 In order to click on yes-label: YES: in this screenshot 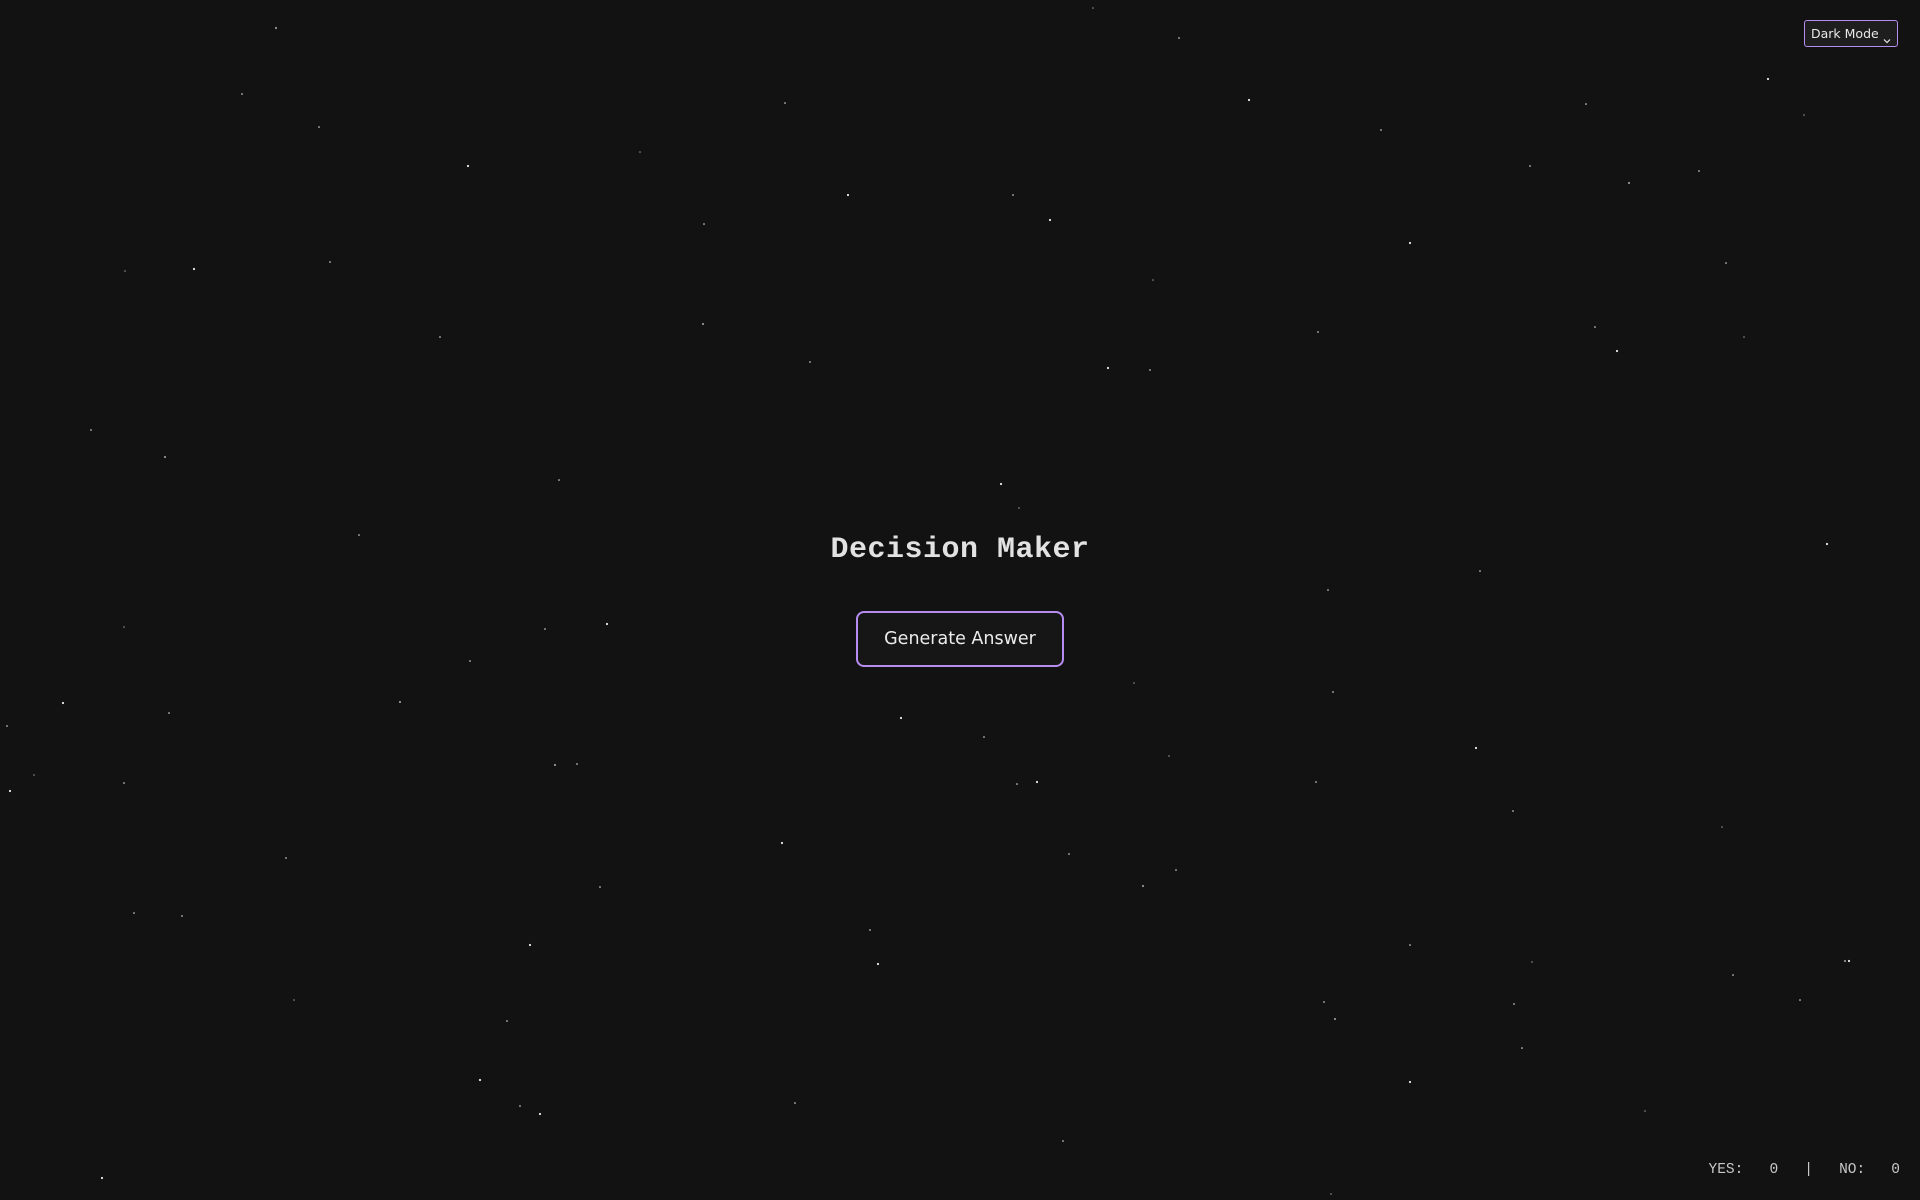, I will do `click(1726, 1170)`.